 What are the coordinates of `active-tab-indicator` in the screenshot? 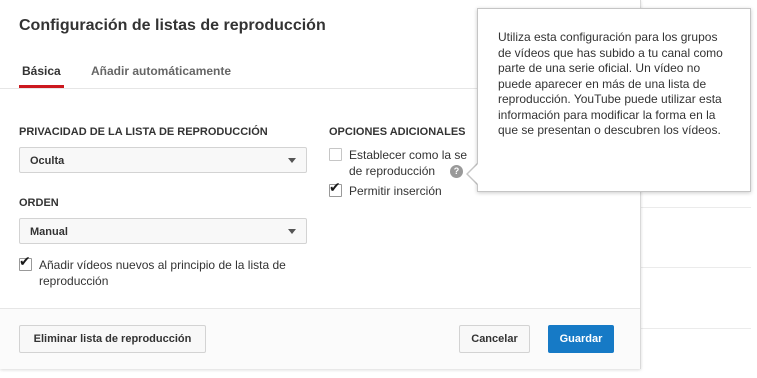 It's located at (41, 86).